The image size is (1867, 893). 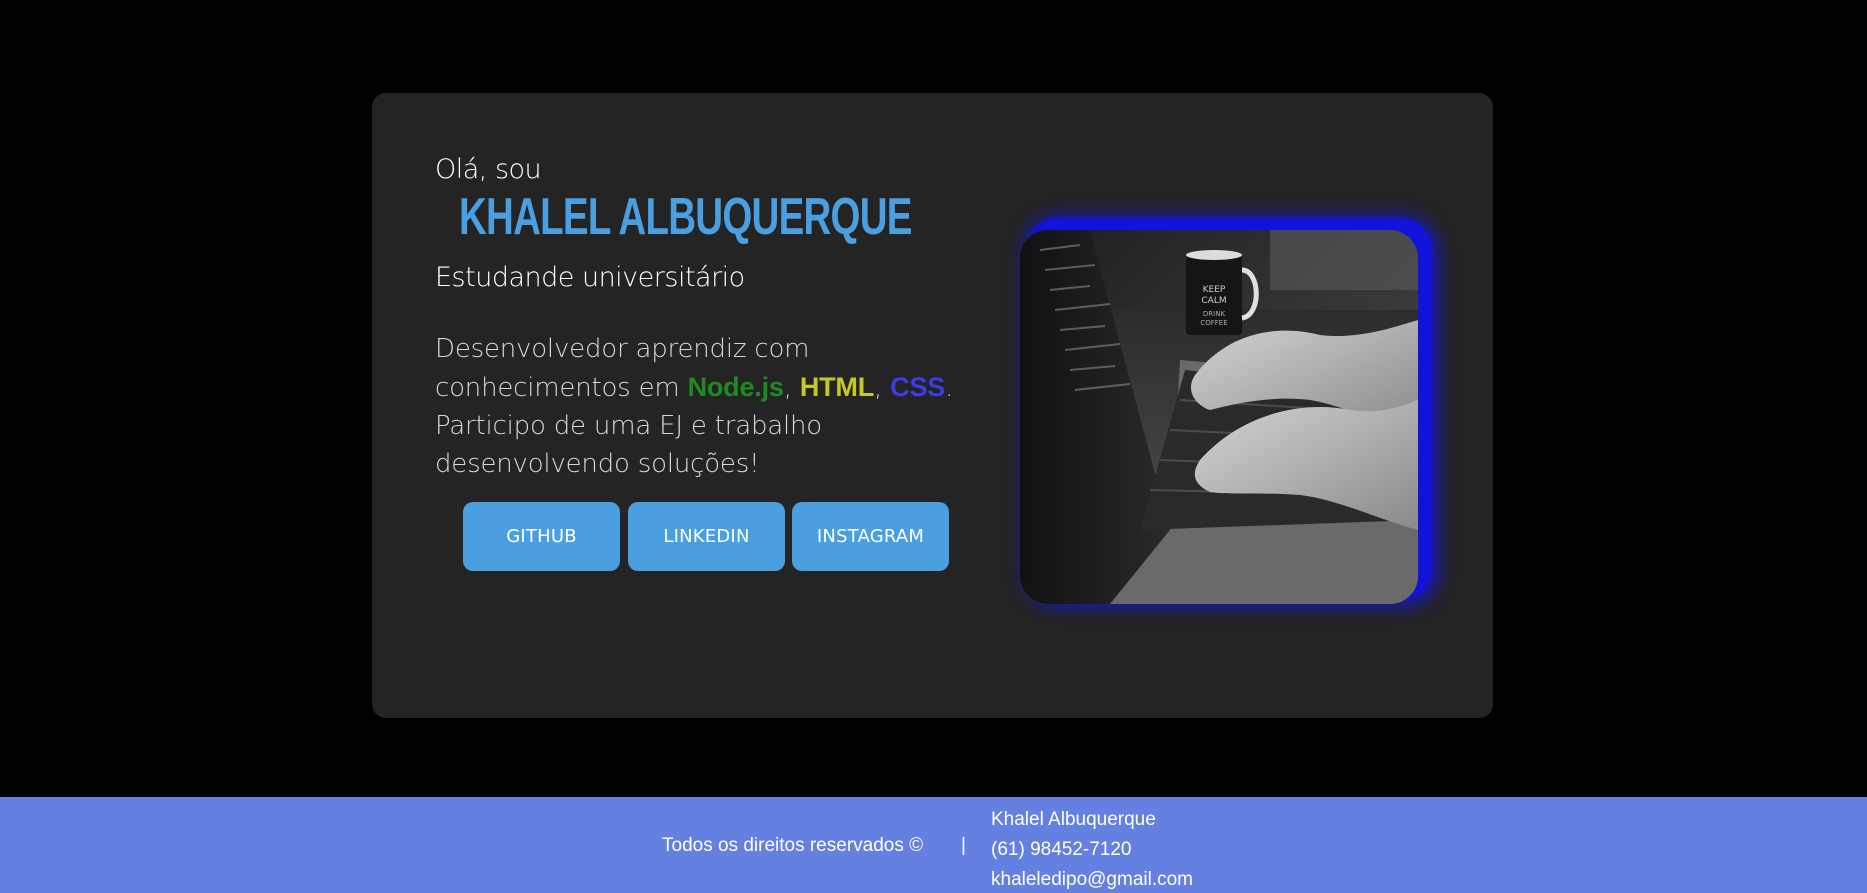 I want to click on laptop-photo-image: KEEP CALM DRINK COFFEE, so click(x=1219, y=417).